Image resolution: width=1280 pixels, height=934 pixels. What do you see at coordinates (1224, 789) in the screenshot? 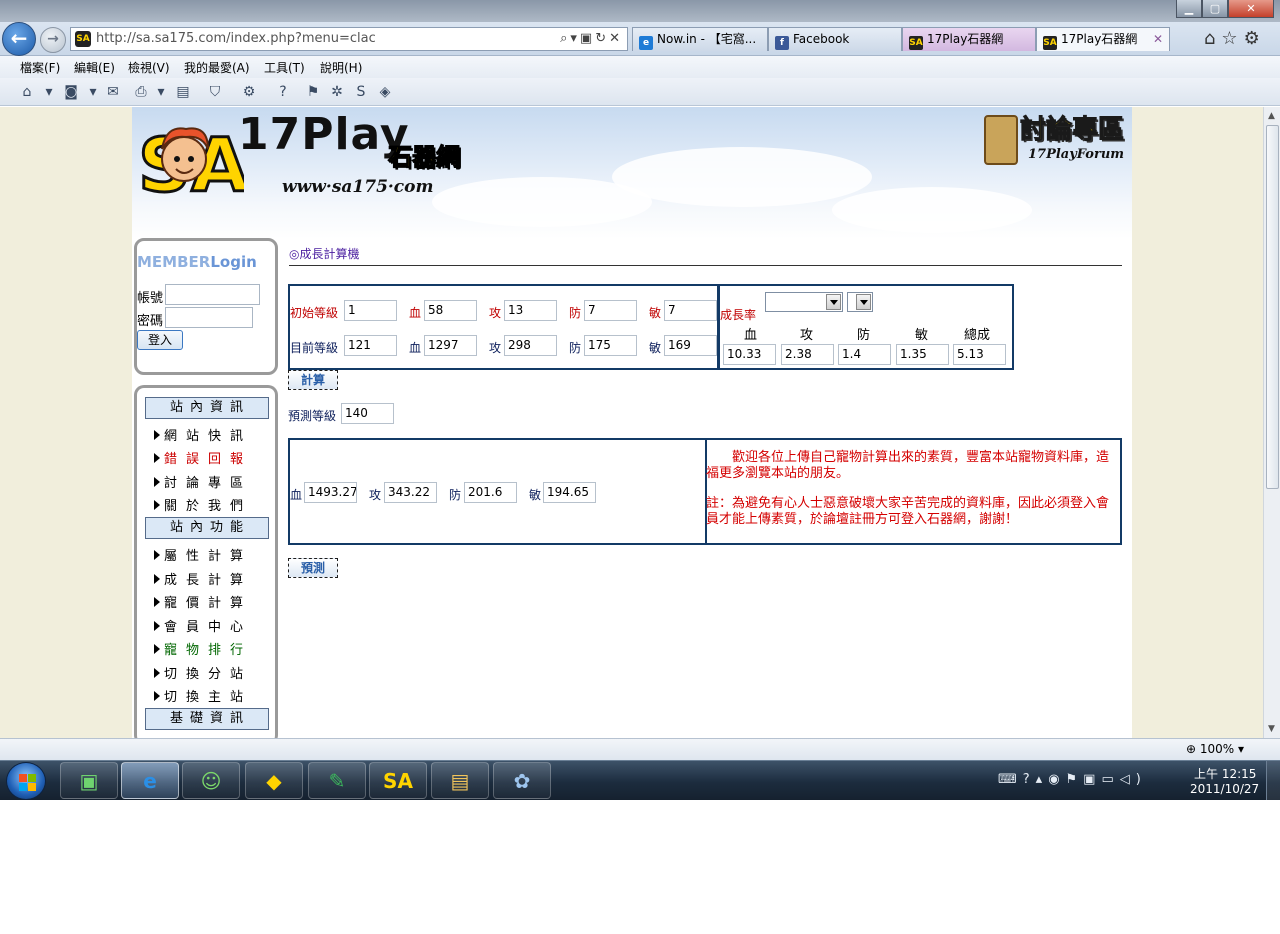
I see `clock-date: 2011/10/27` at bounding box center [1224, 789].